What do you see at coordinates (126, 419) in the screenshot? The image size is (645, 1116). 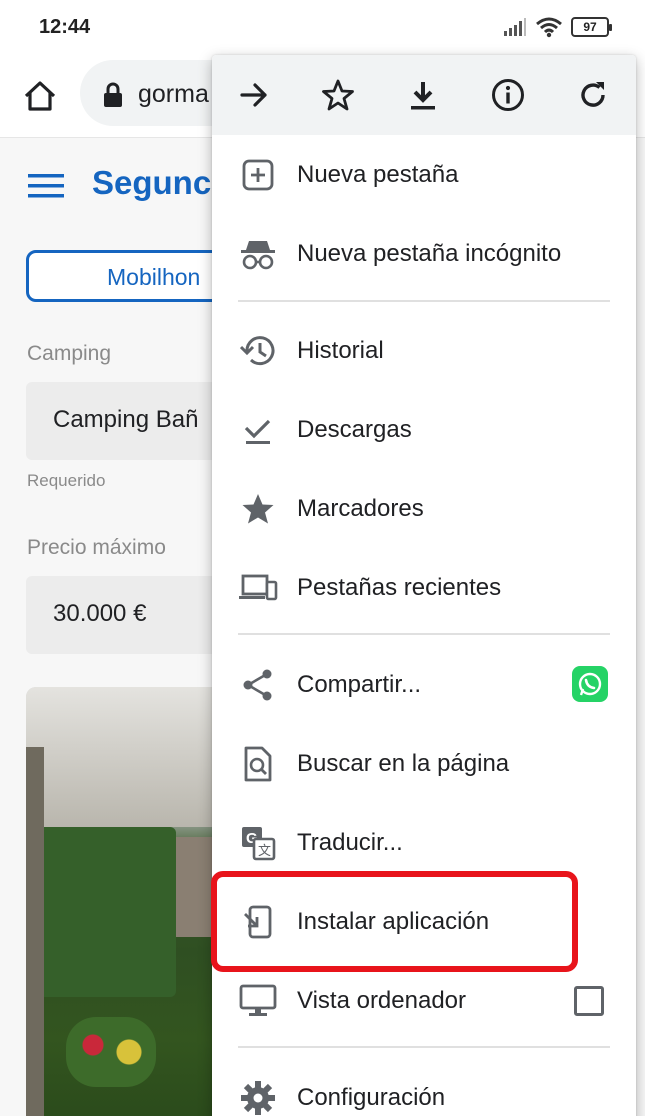 I see `camping-value: Camping Bañ` at bounding box center [126, 419].